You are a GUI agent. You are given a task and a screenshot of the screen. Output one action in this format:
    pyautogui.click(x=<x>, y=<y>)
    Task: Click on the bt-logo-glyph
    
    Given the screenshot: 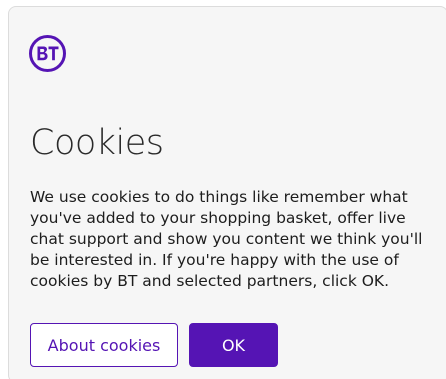 What is the action you would take?
    pyautogui.click(x=48, y=53)
    